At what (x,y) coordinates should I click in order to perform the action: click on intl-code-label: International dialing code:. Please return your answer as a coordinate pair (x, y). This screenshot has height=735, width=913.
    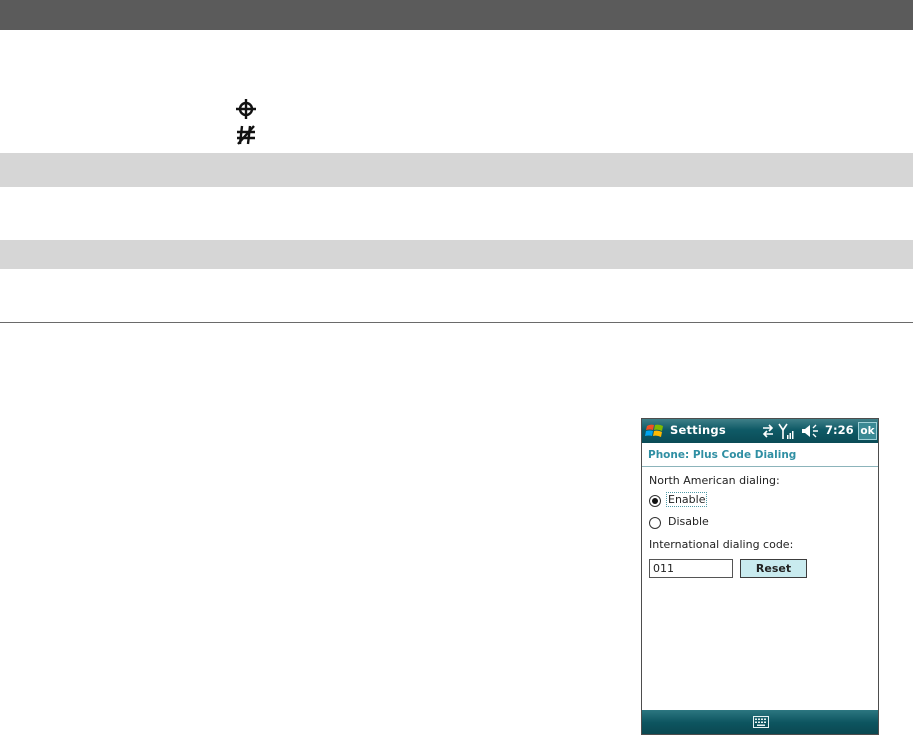
    Looking at the image, I should click on (721, 544).